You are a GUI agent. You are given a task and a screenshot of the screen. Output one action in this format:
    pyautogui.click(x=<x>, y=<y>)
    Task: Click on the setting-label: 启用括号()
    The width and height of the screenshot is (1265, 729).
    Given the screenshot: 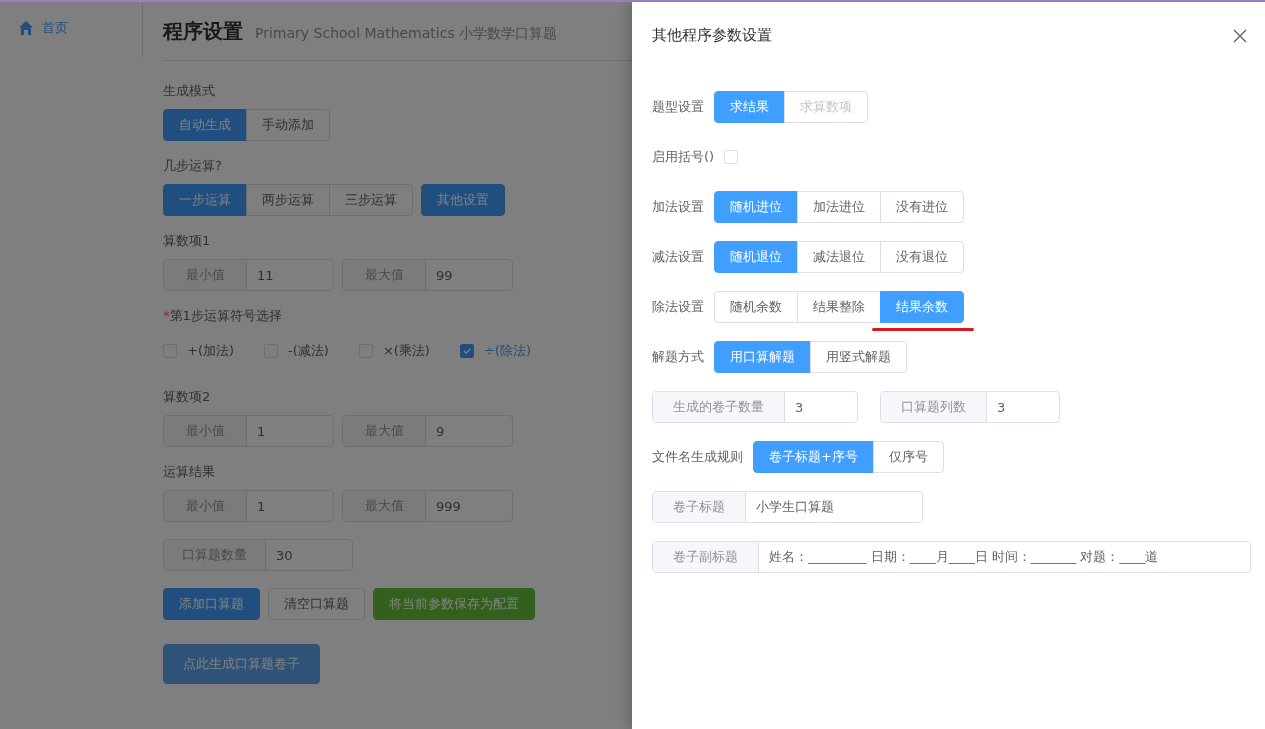 What is the action you would take?
    pyautogui.click(x=683, y=157)
    